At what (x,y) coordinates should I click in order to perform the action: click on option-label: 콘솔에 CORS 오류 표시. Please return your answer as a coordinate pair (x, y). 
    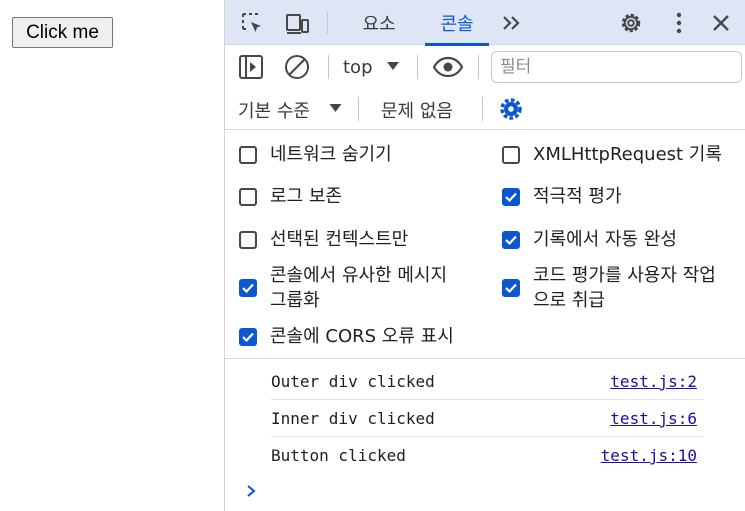
    Looking at the image, I should click on (362, 336).